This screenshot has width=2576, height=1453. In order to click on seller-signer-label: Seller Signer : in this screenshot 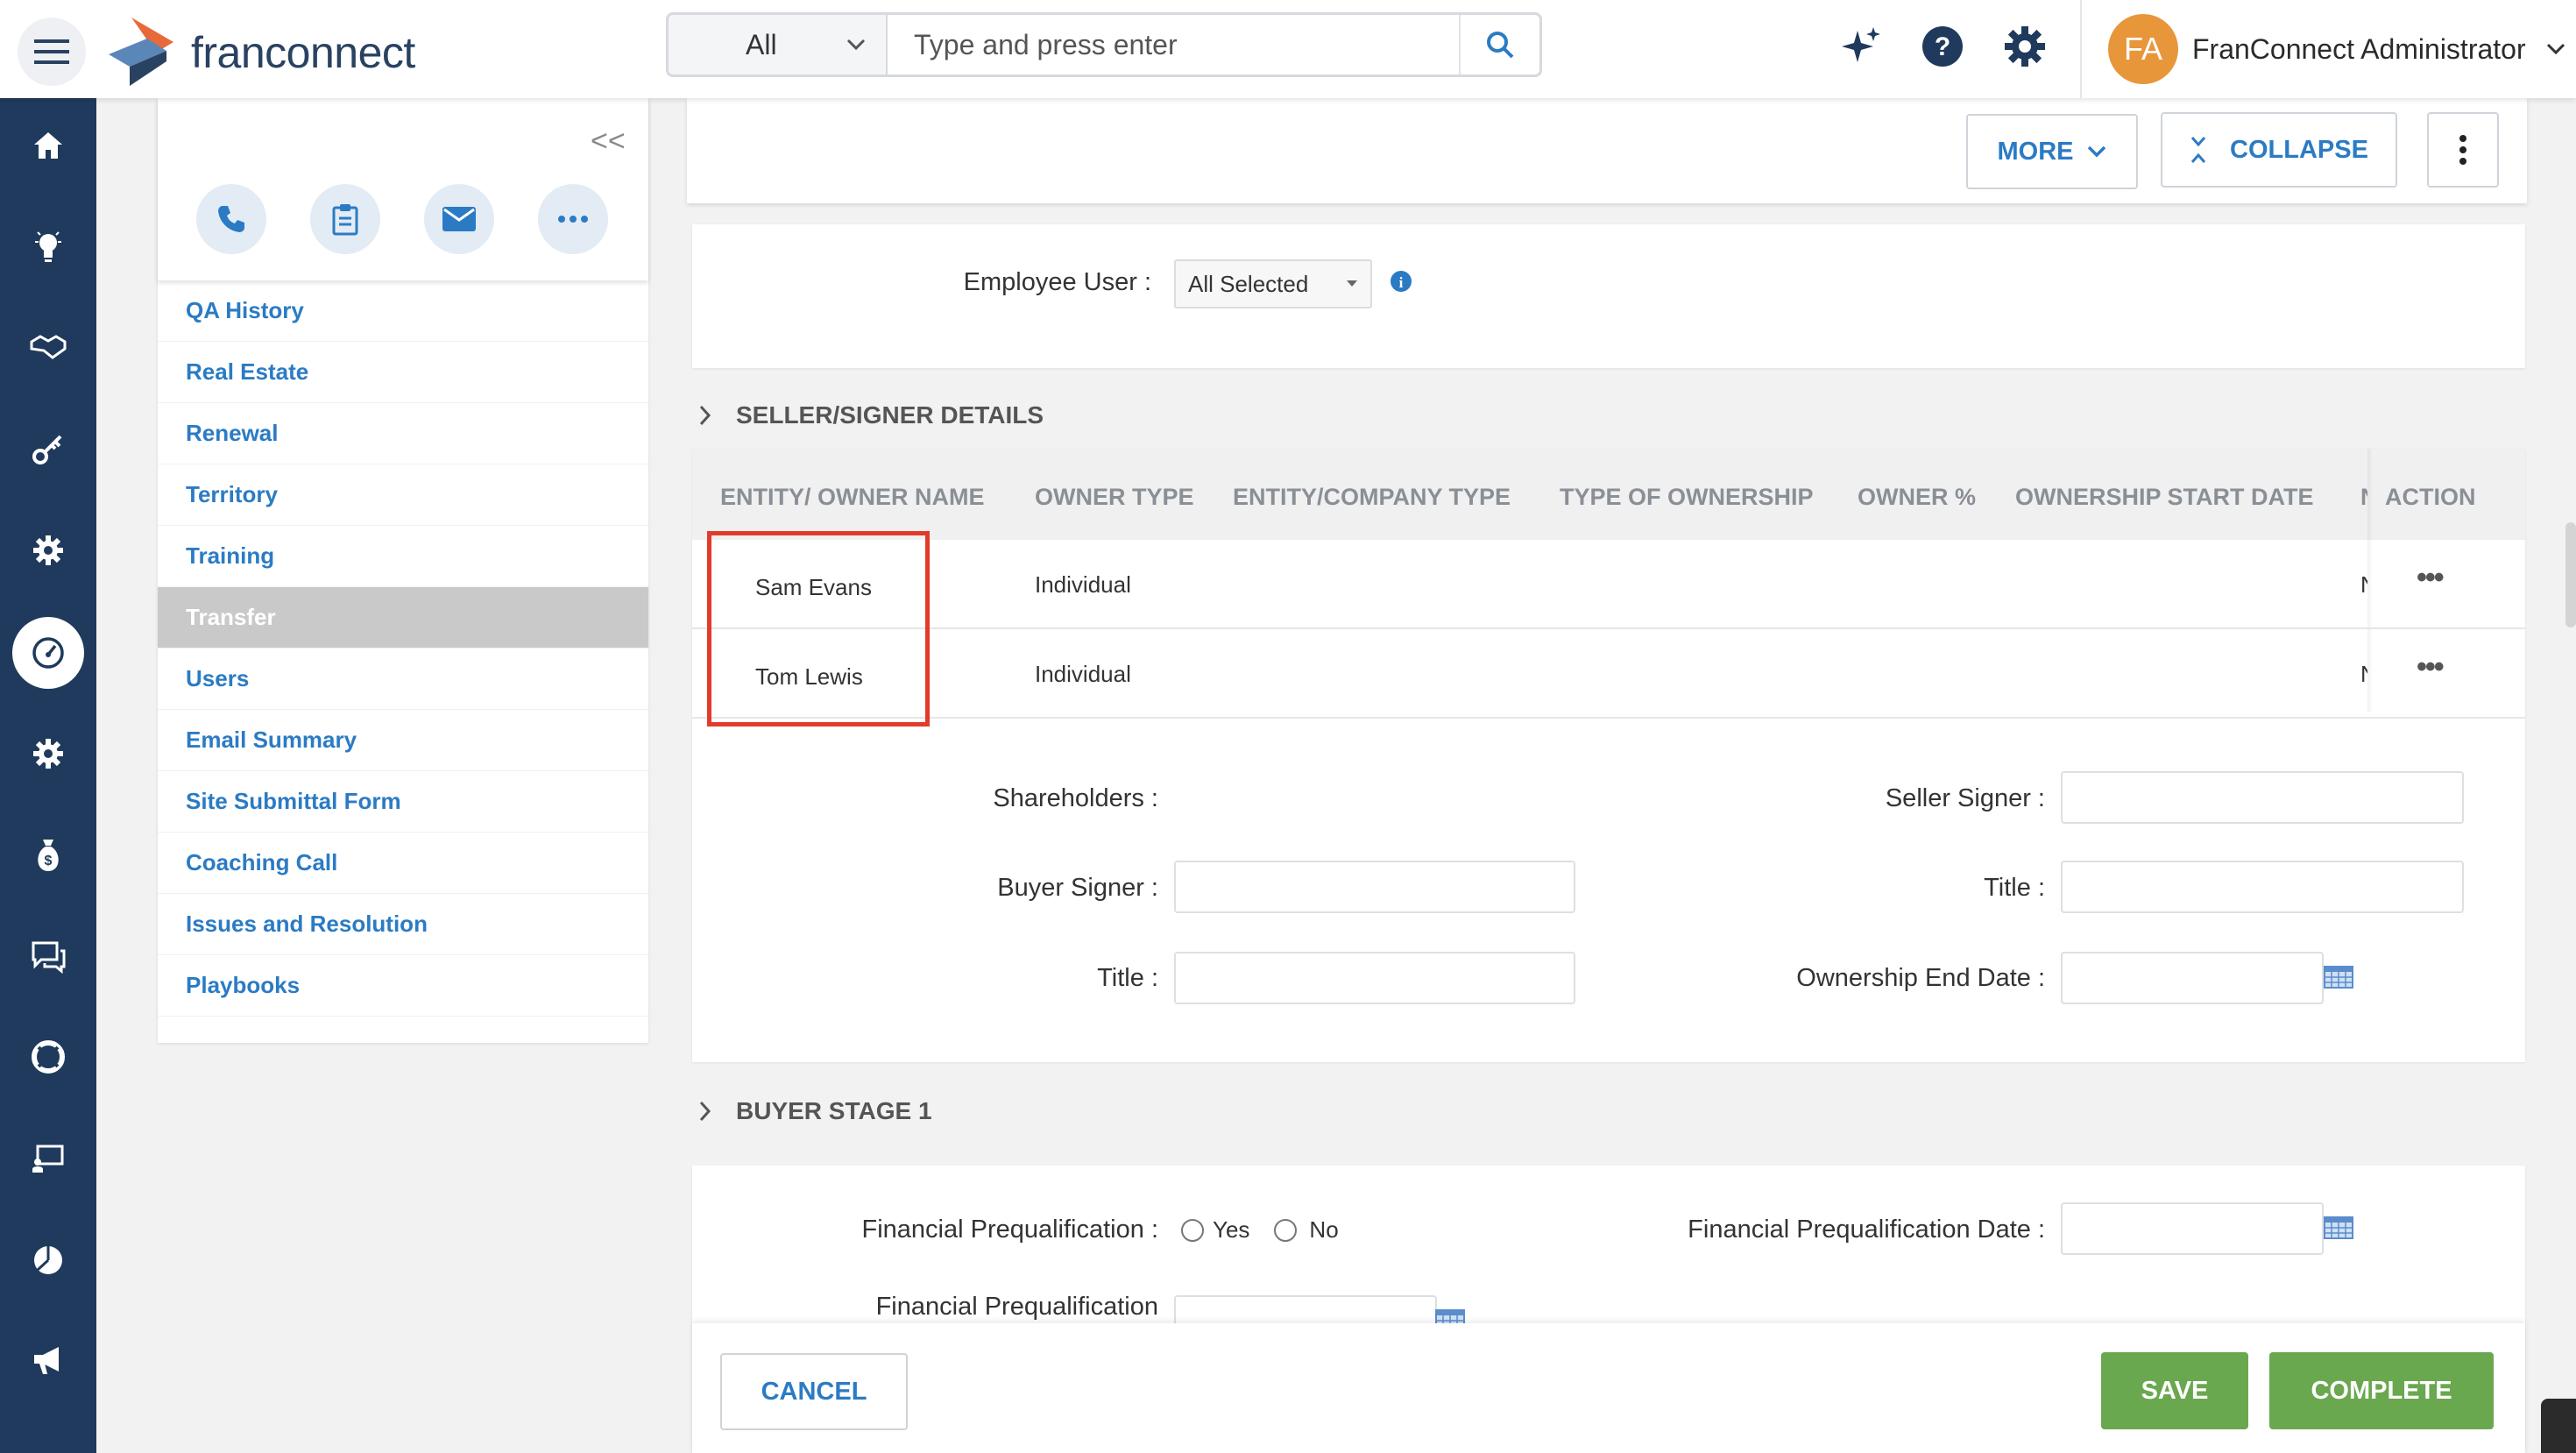, I will do `click(1965, 798)`.